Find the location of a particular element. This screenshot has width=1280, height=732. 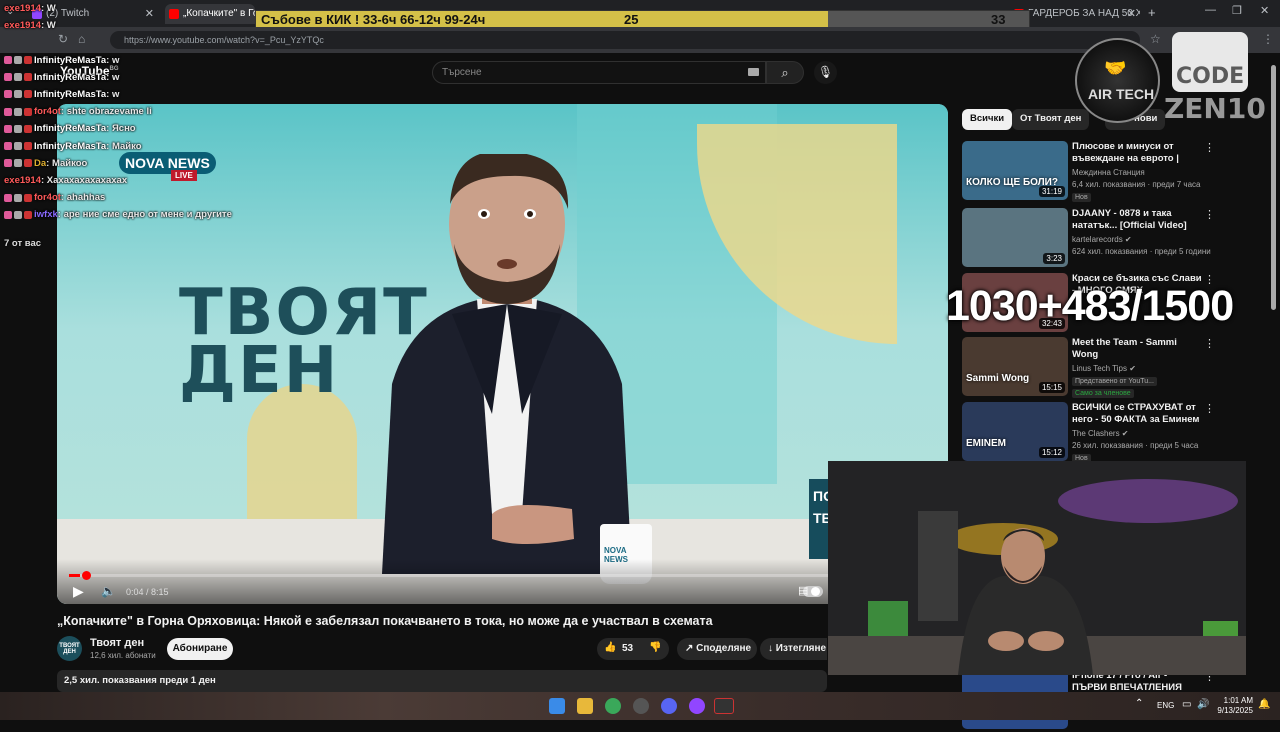

chat-text: ahahhas is located at coordinates (86, 198).